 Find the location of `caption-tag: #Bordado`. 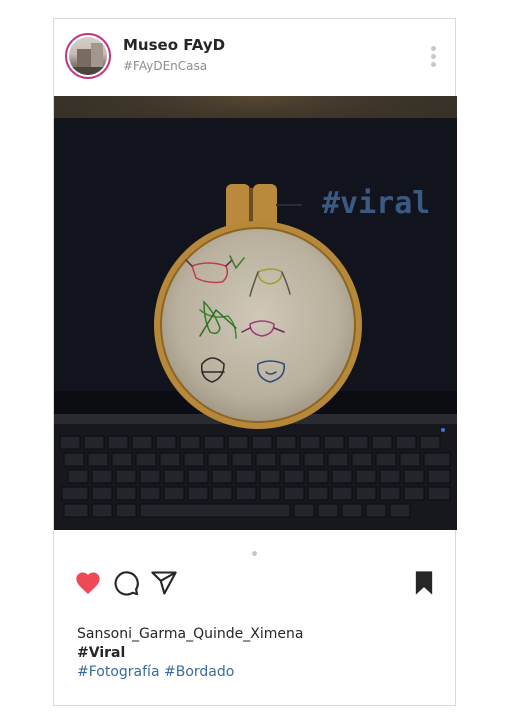

caption-tag: #Bordado is located at coordinates (199, 672).